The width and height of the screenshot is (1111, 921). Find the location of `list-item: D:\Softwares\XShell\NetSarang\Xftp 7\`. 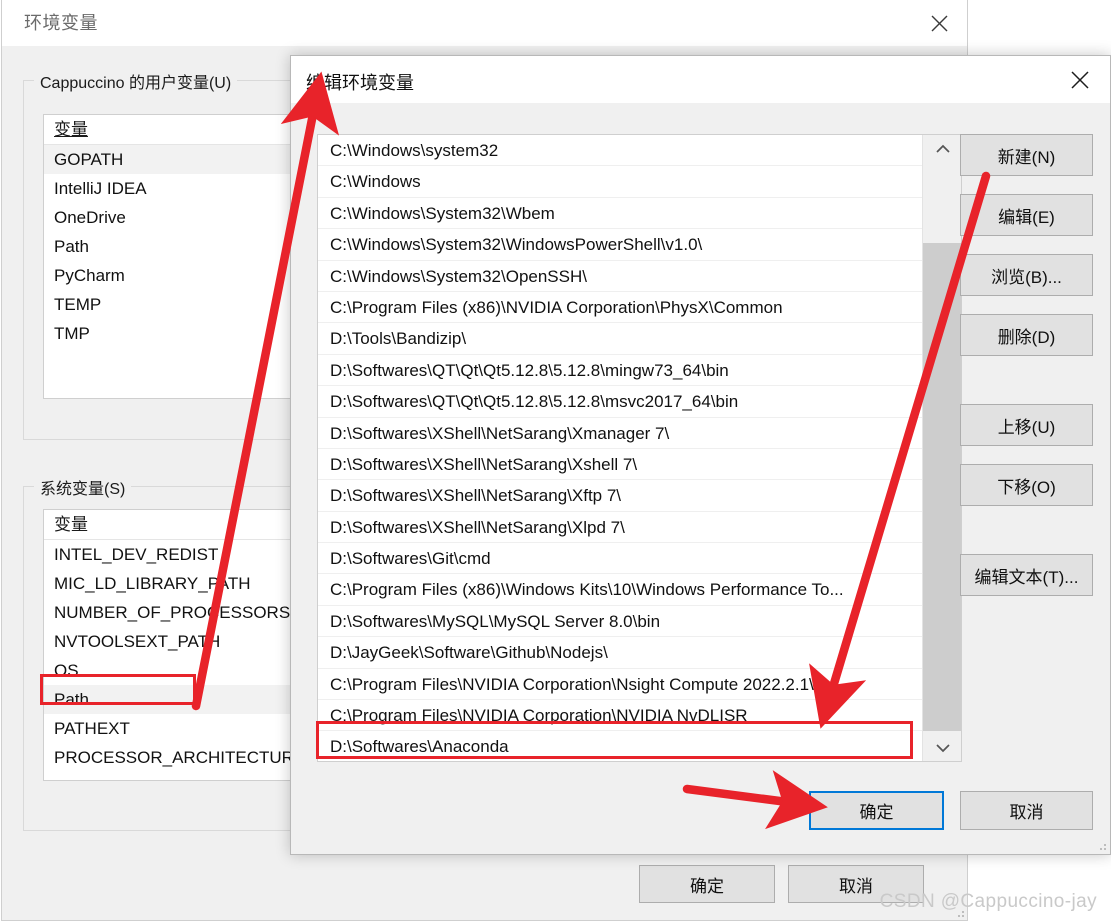

list-item: D:\Softwares\XShell\NetSarang\Xftp 7\ is located at coordinates (639, 496).